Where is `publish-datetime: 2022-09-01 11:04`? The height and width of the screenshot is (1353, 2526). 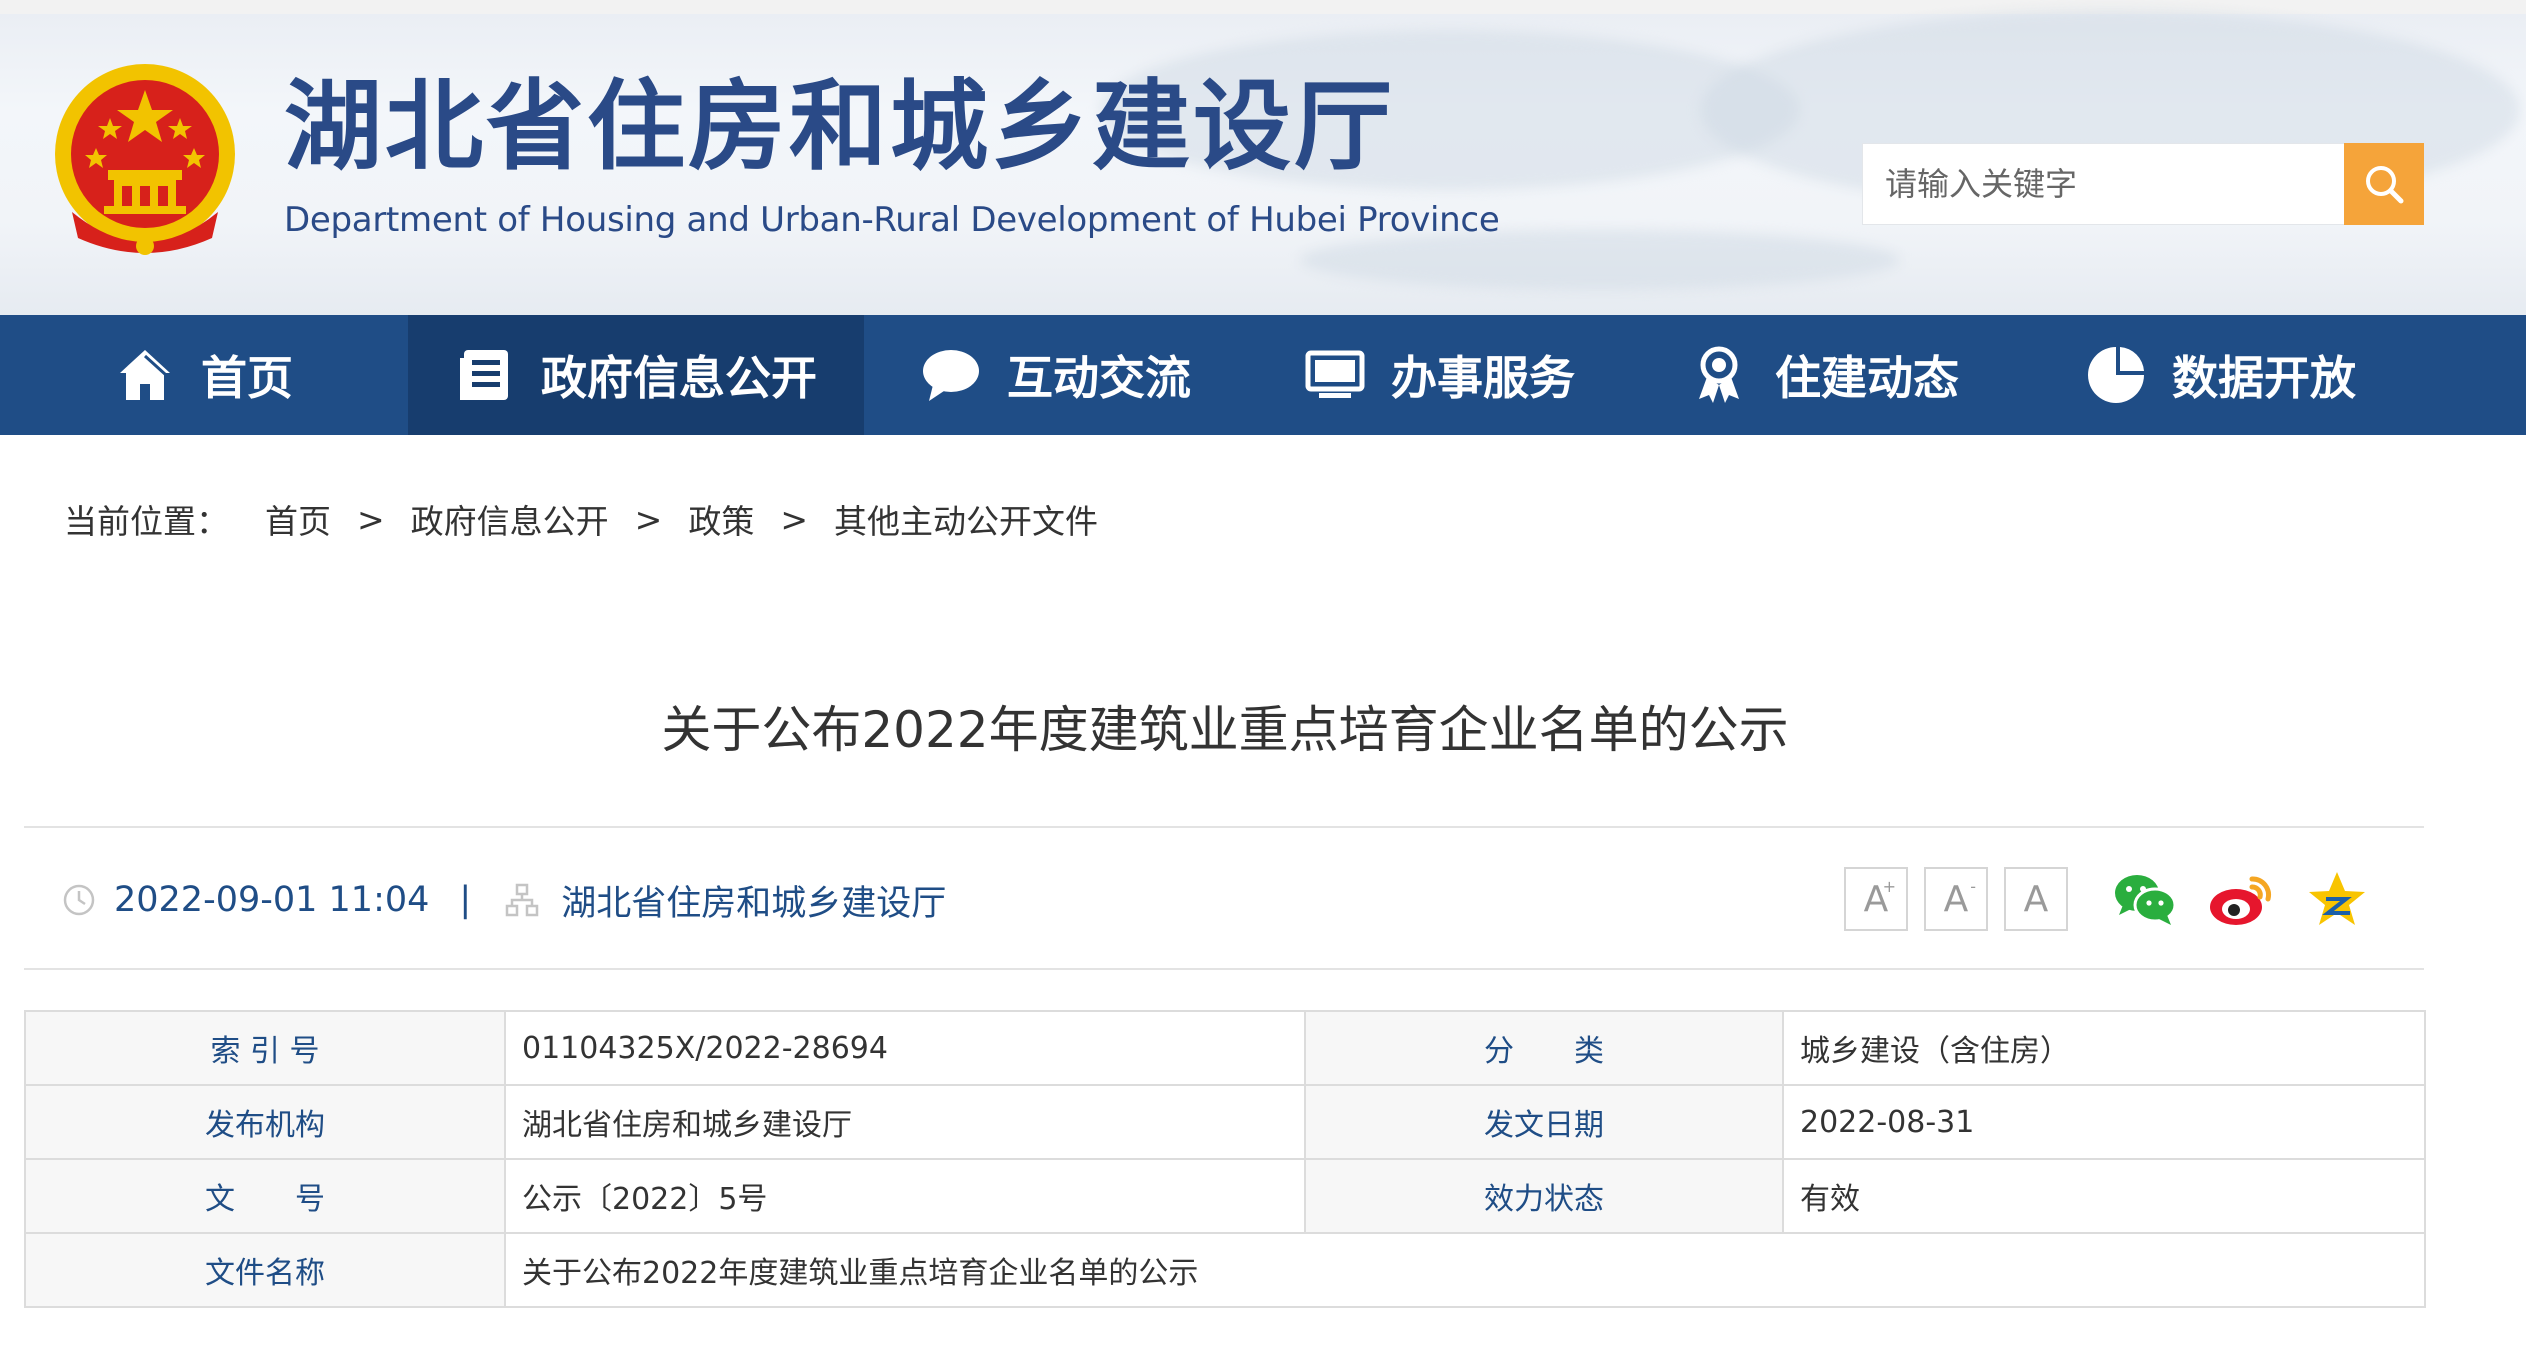
publish-datetime: 2022-09-01 11:04 is located at coordinates (272, 900).